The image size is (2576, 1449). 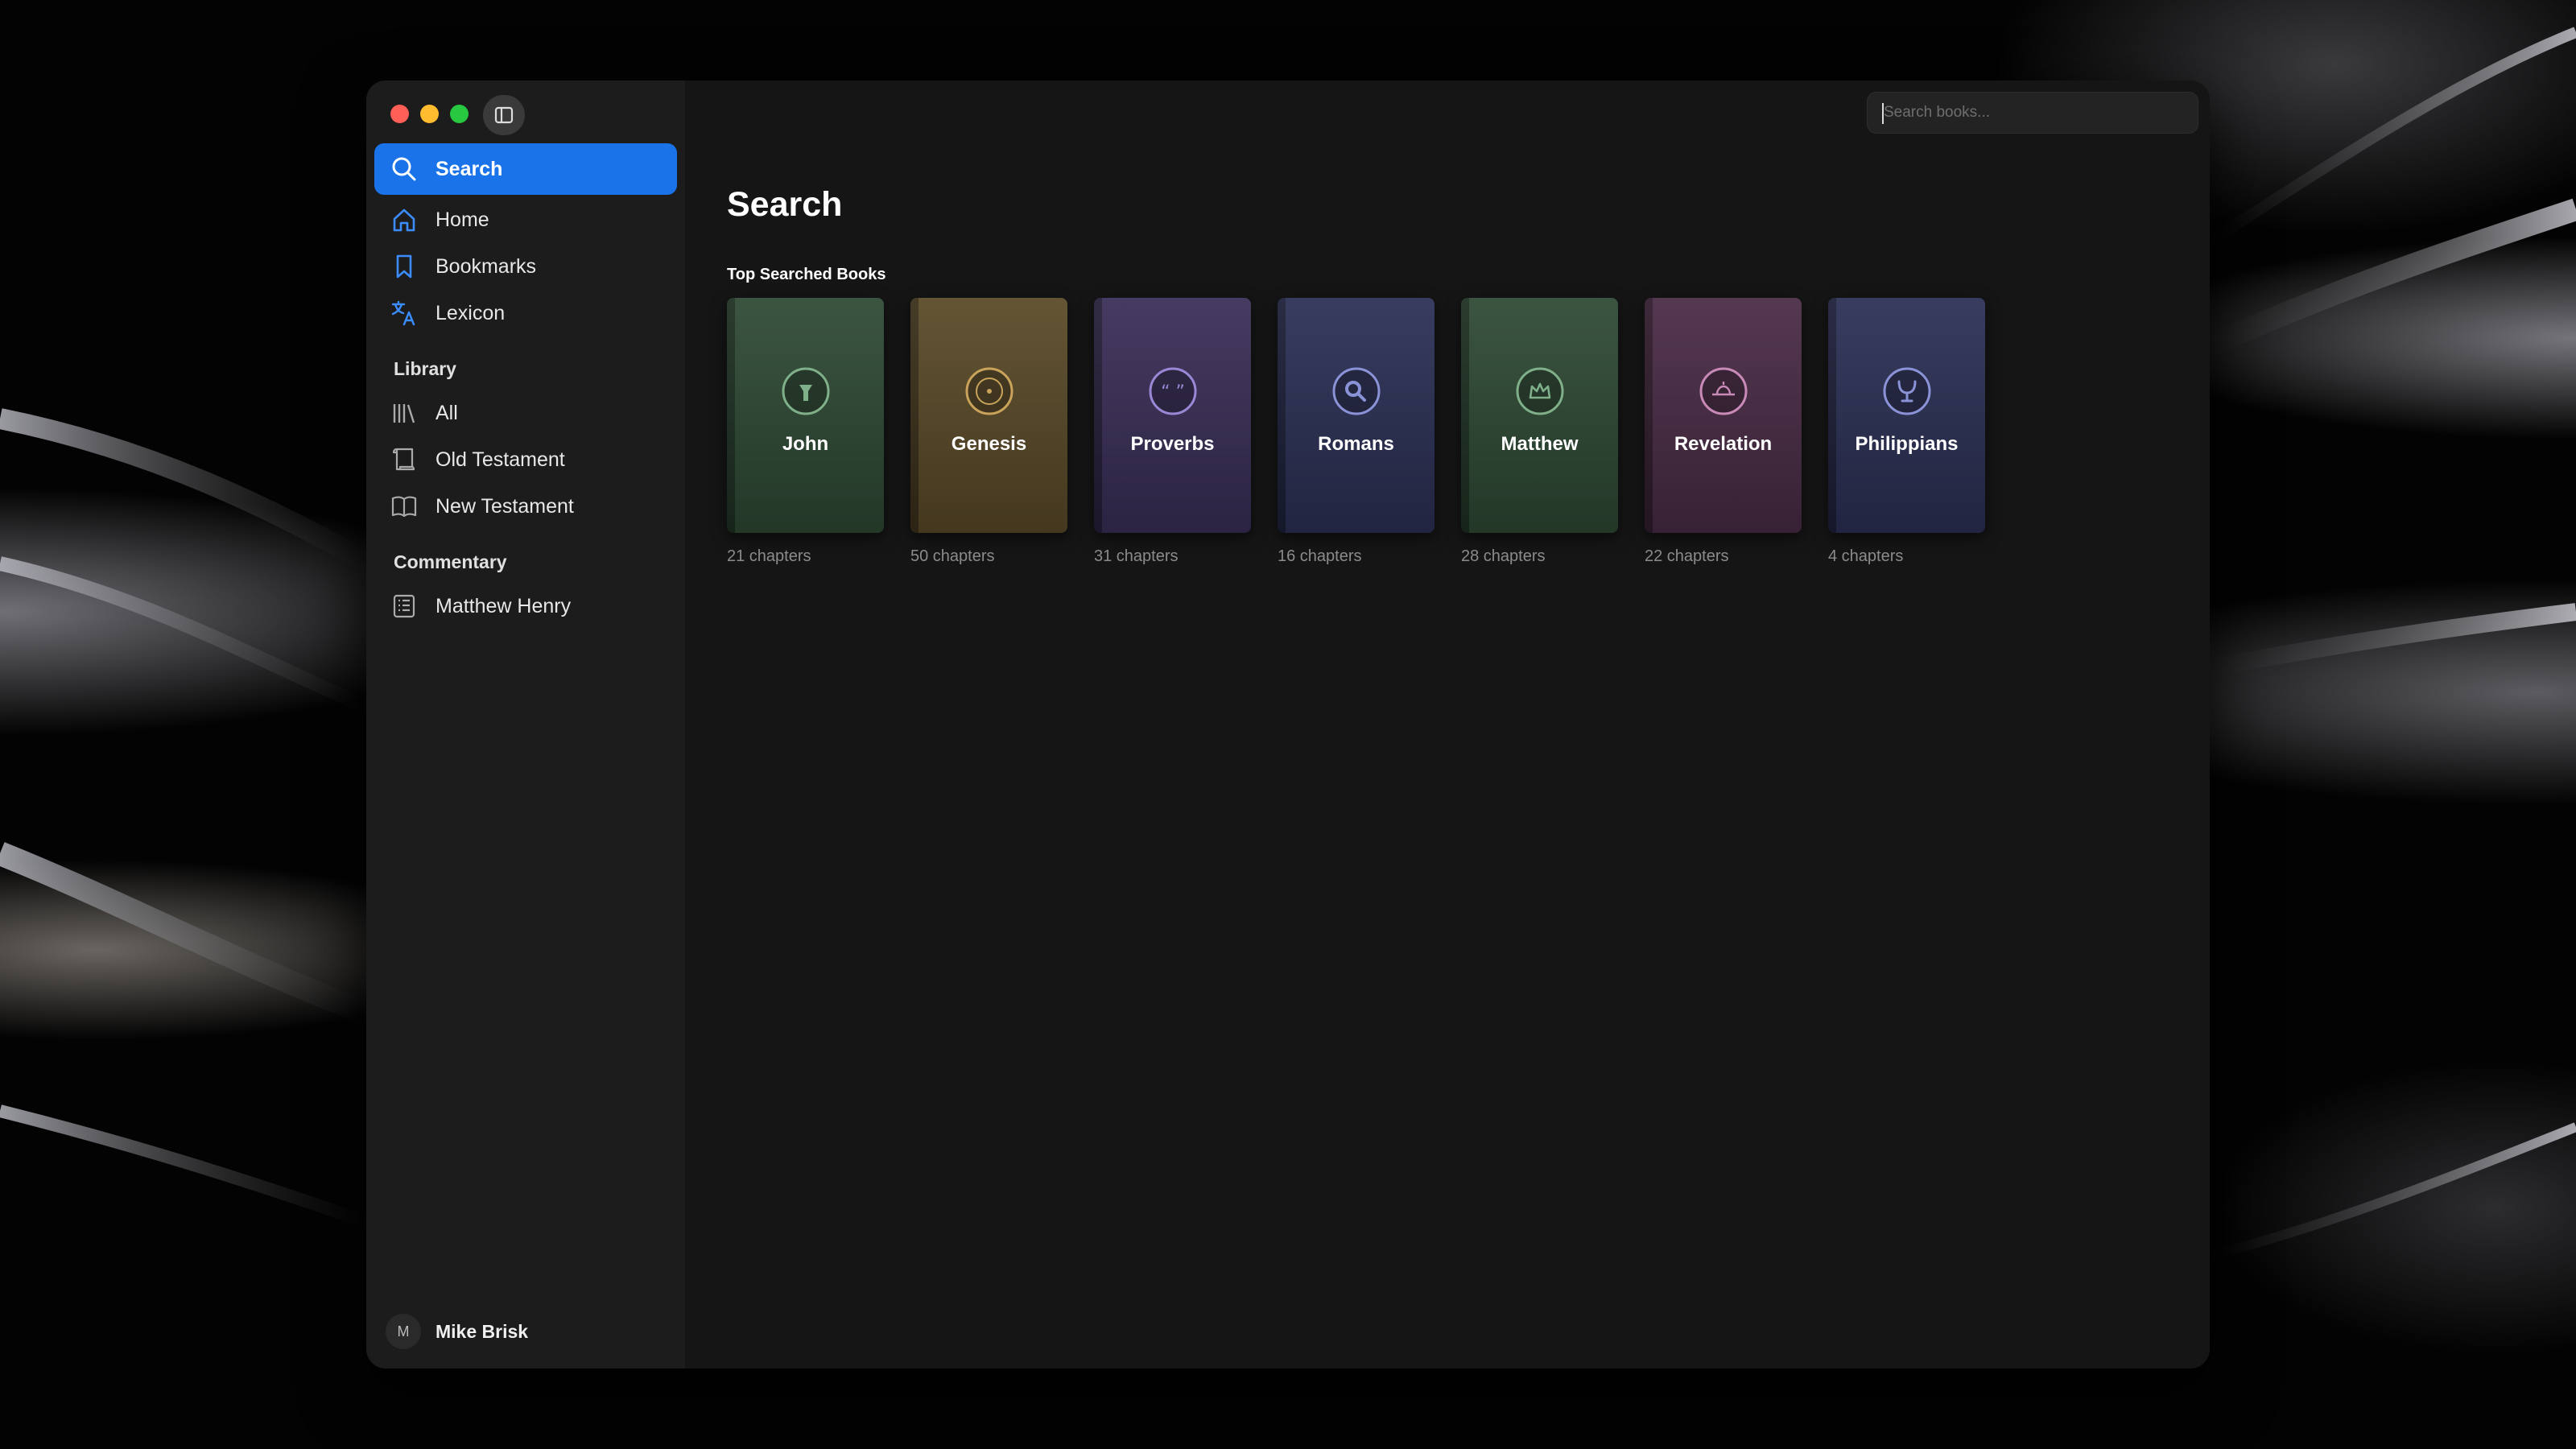 I want to click on user-profile: M Mike Brisk, so click(x=457, y=1331).